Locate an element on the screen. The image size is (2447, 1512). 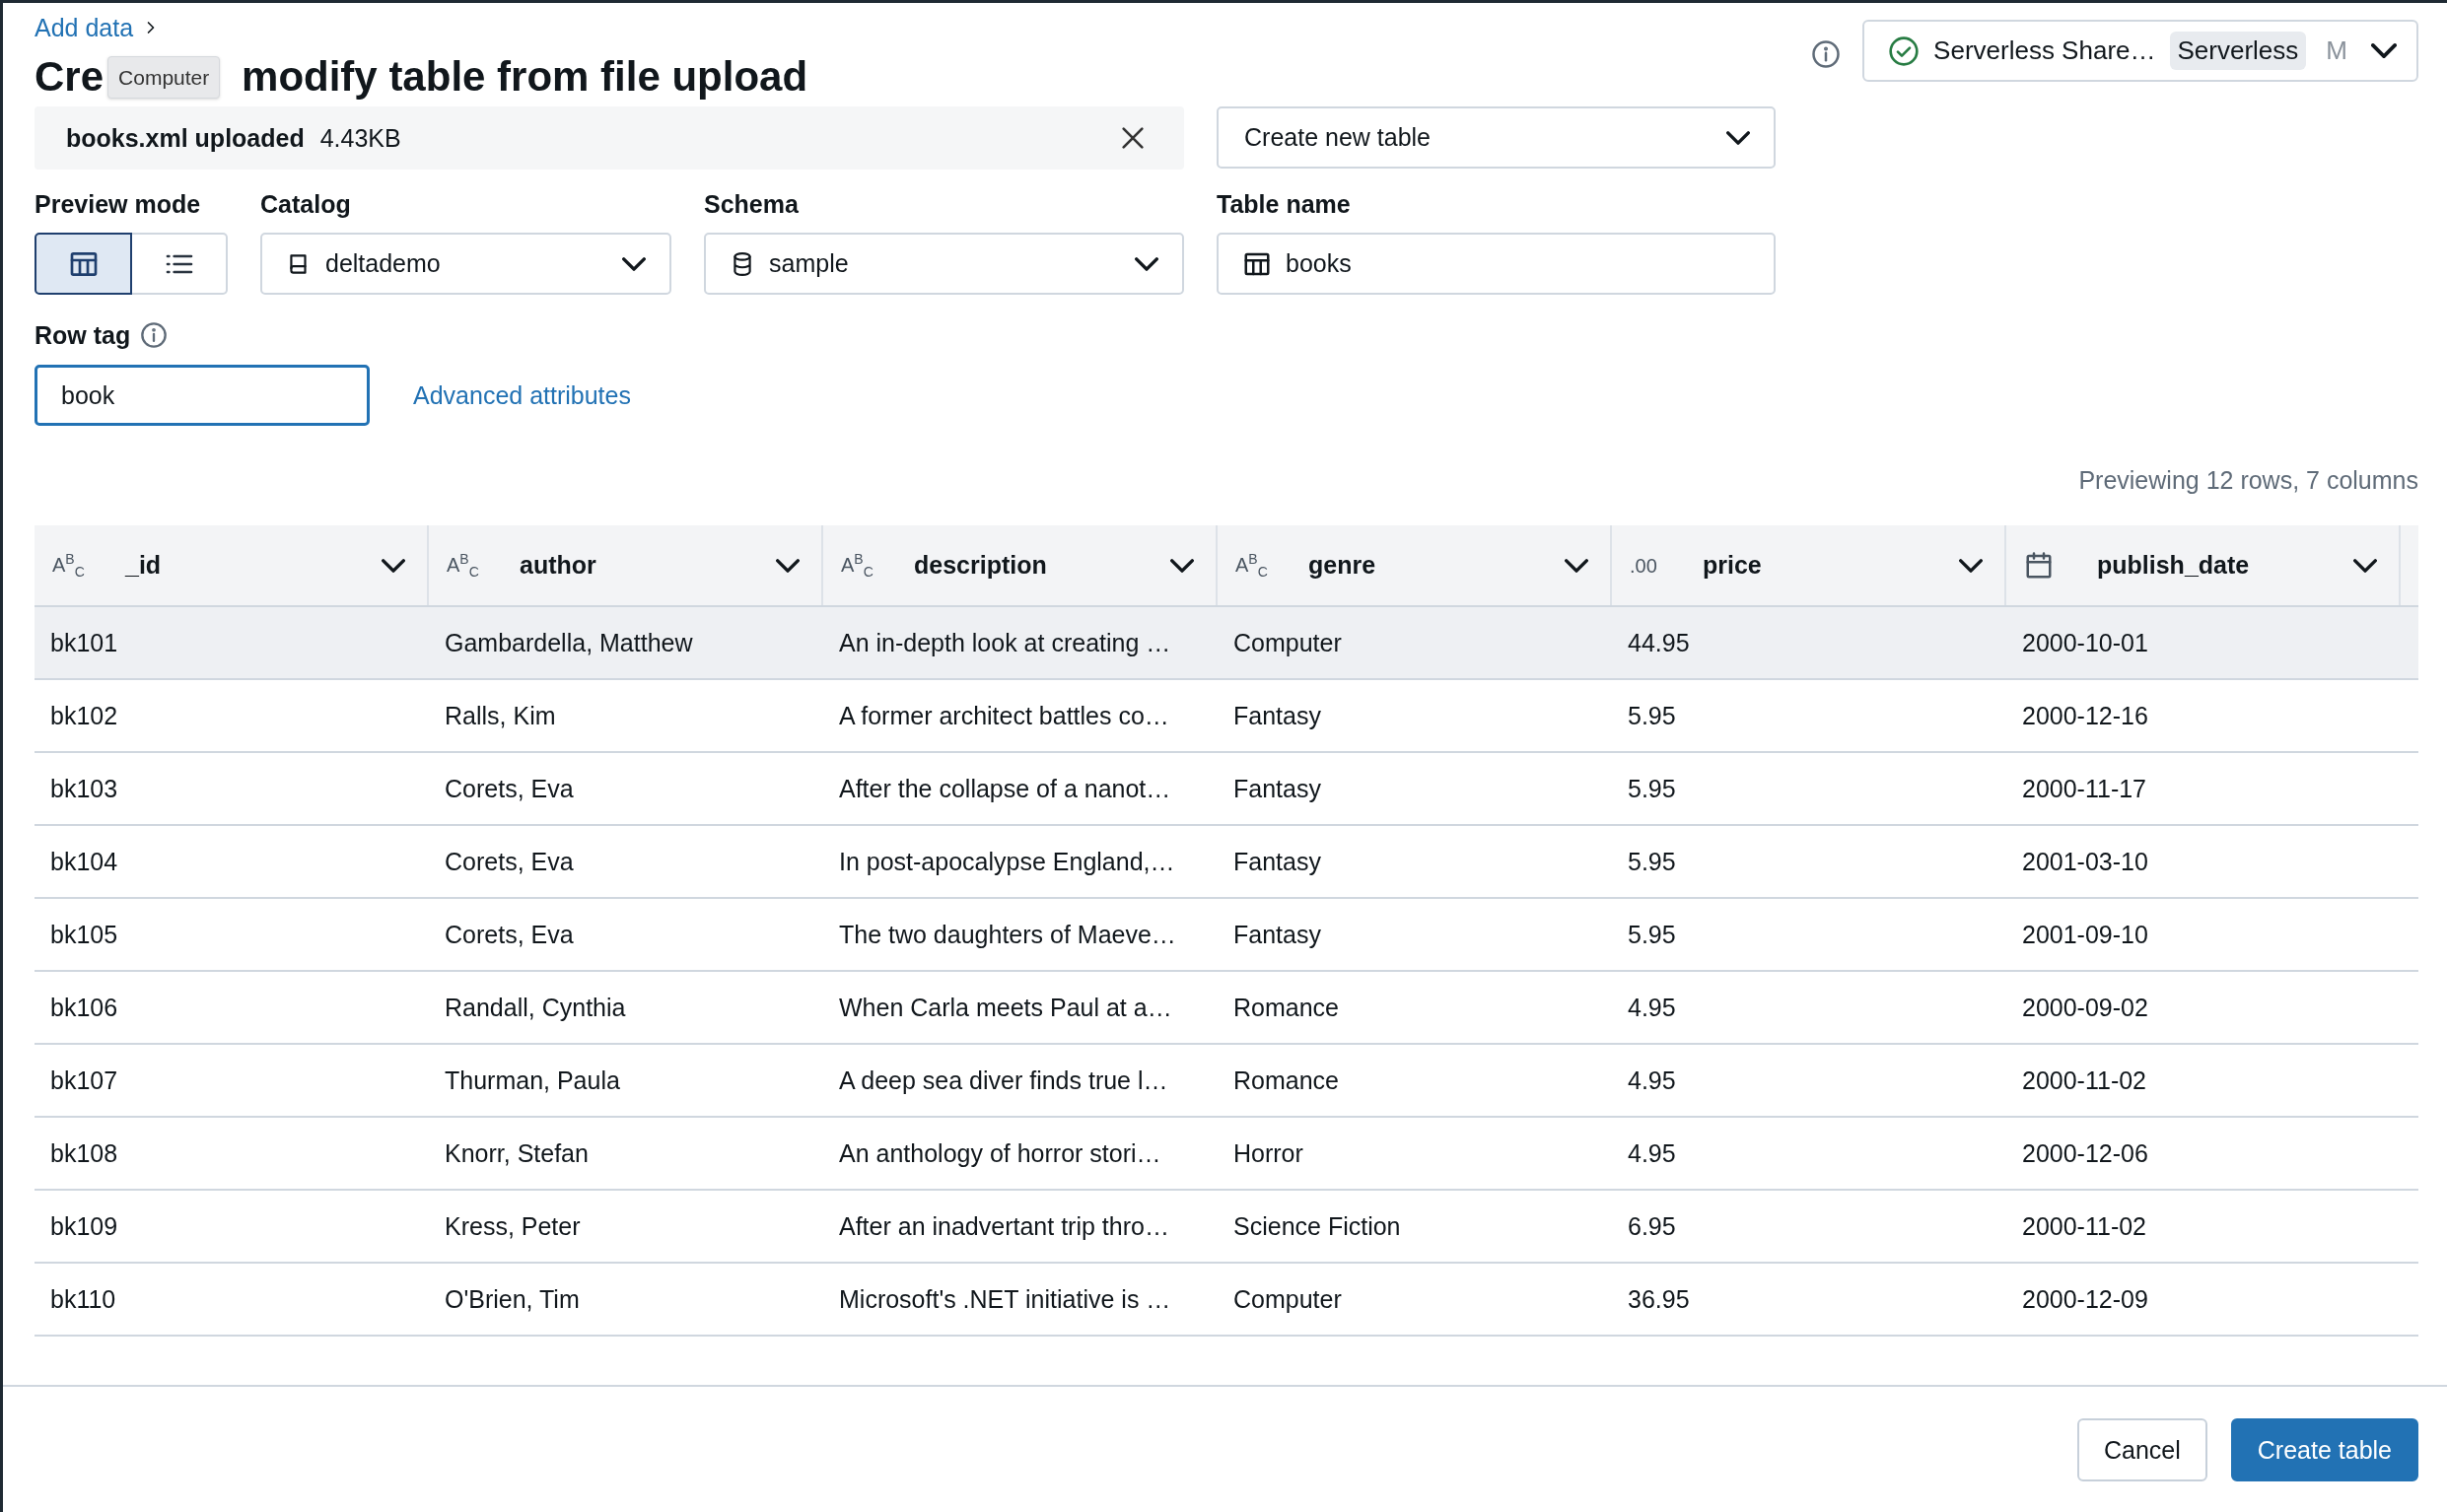
compute-selector: Serverless Share… Serverless M is located at coordinates (2140, 51).